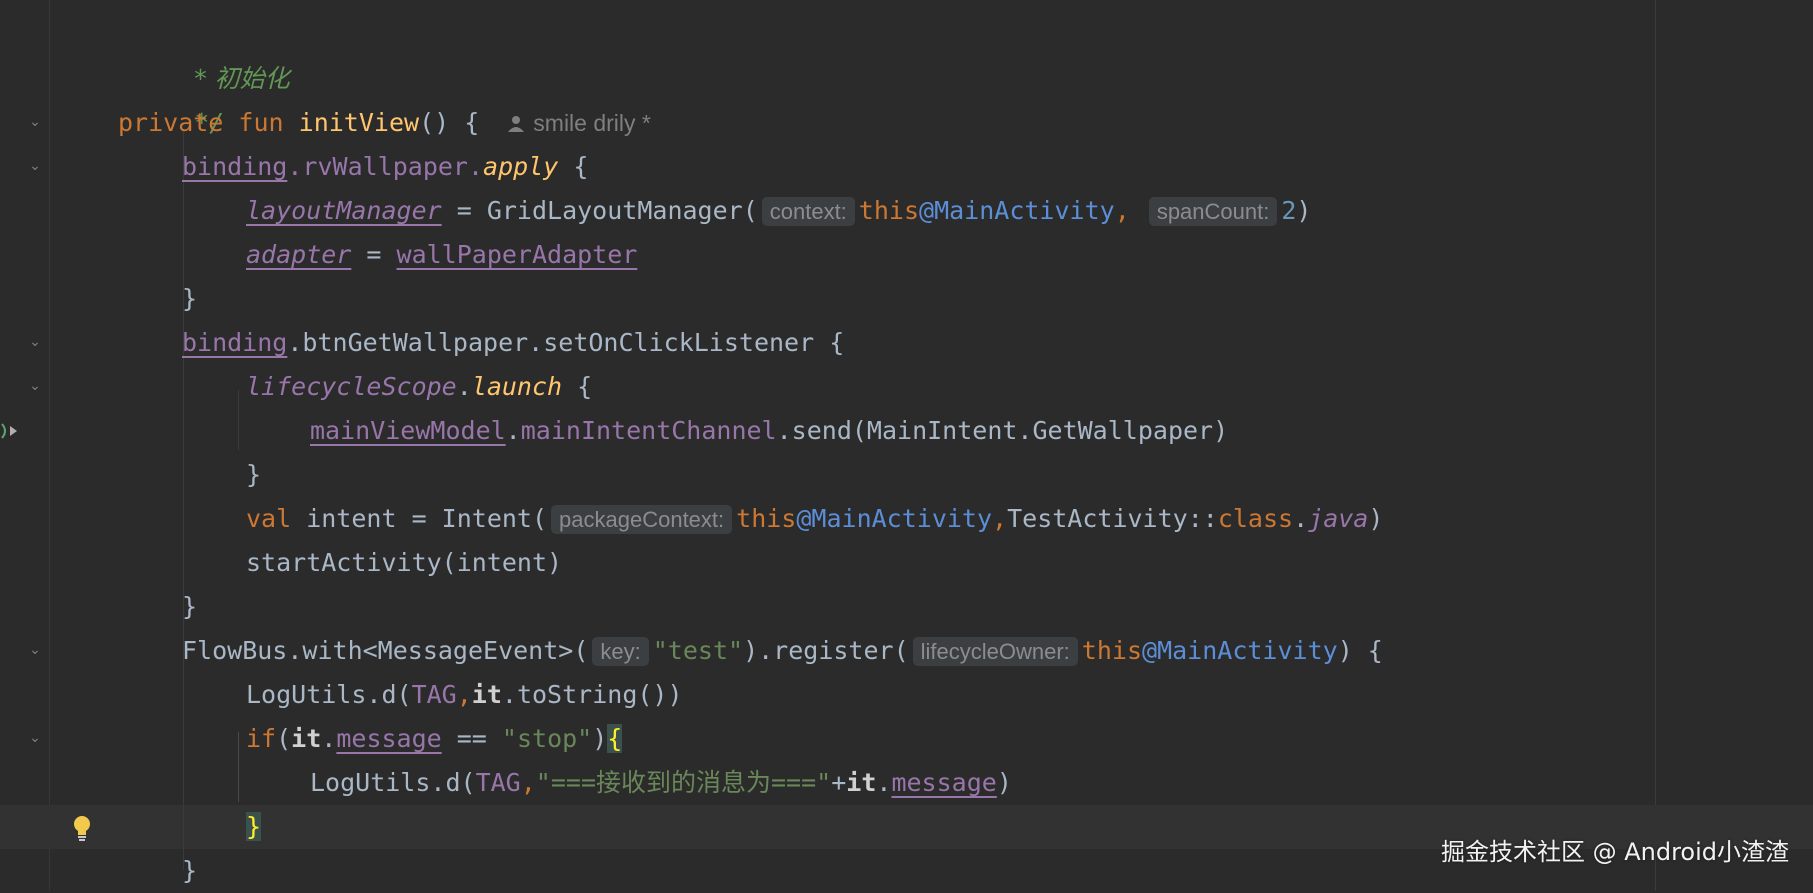 Image resolution: width=1813 pixels, height=893 pixels. I want to click on gutter-divider, so click(49, 445).